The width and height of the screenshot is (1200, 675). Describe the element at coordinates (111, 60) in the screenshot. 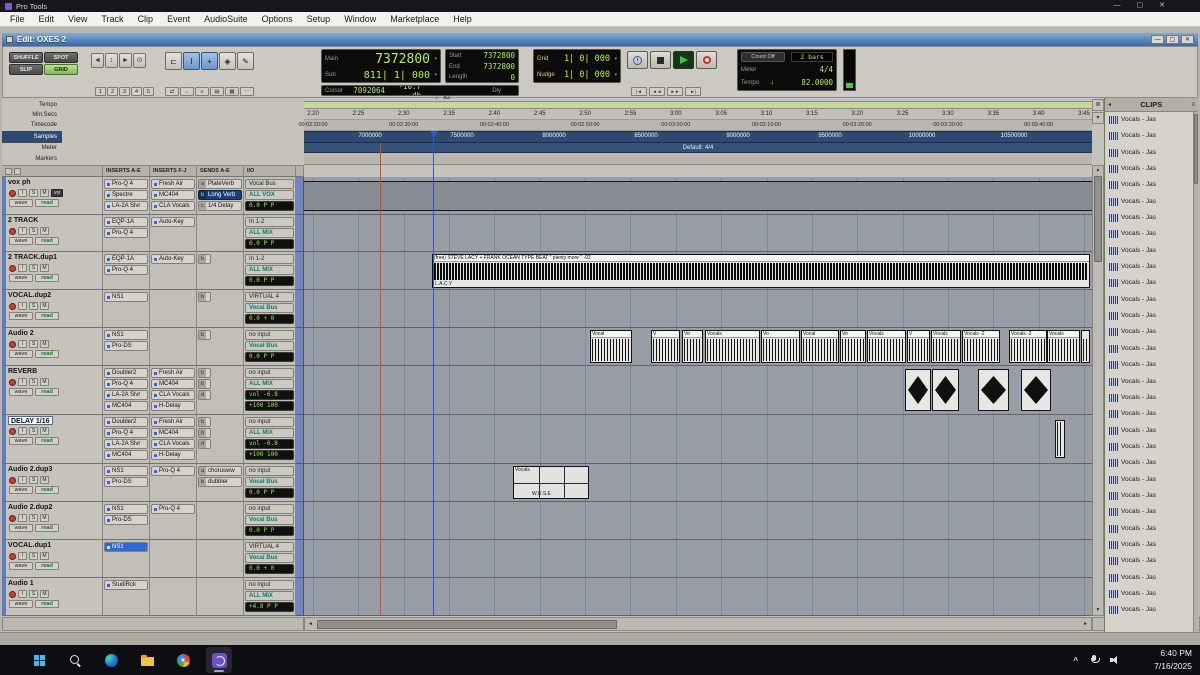

I see `zoom-vertical-icon: ↕` at that location.